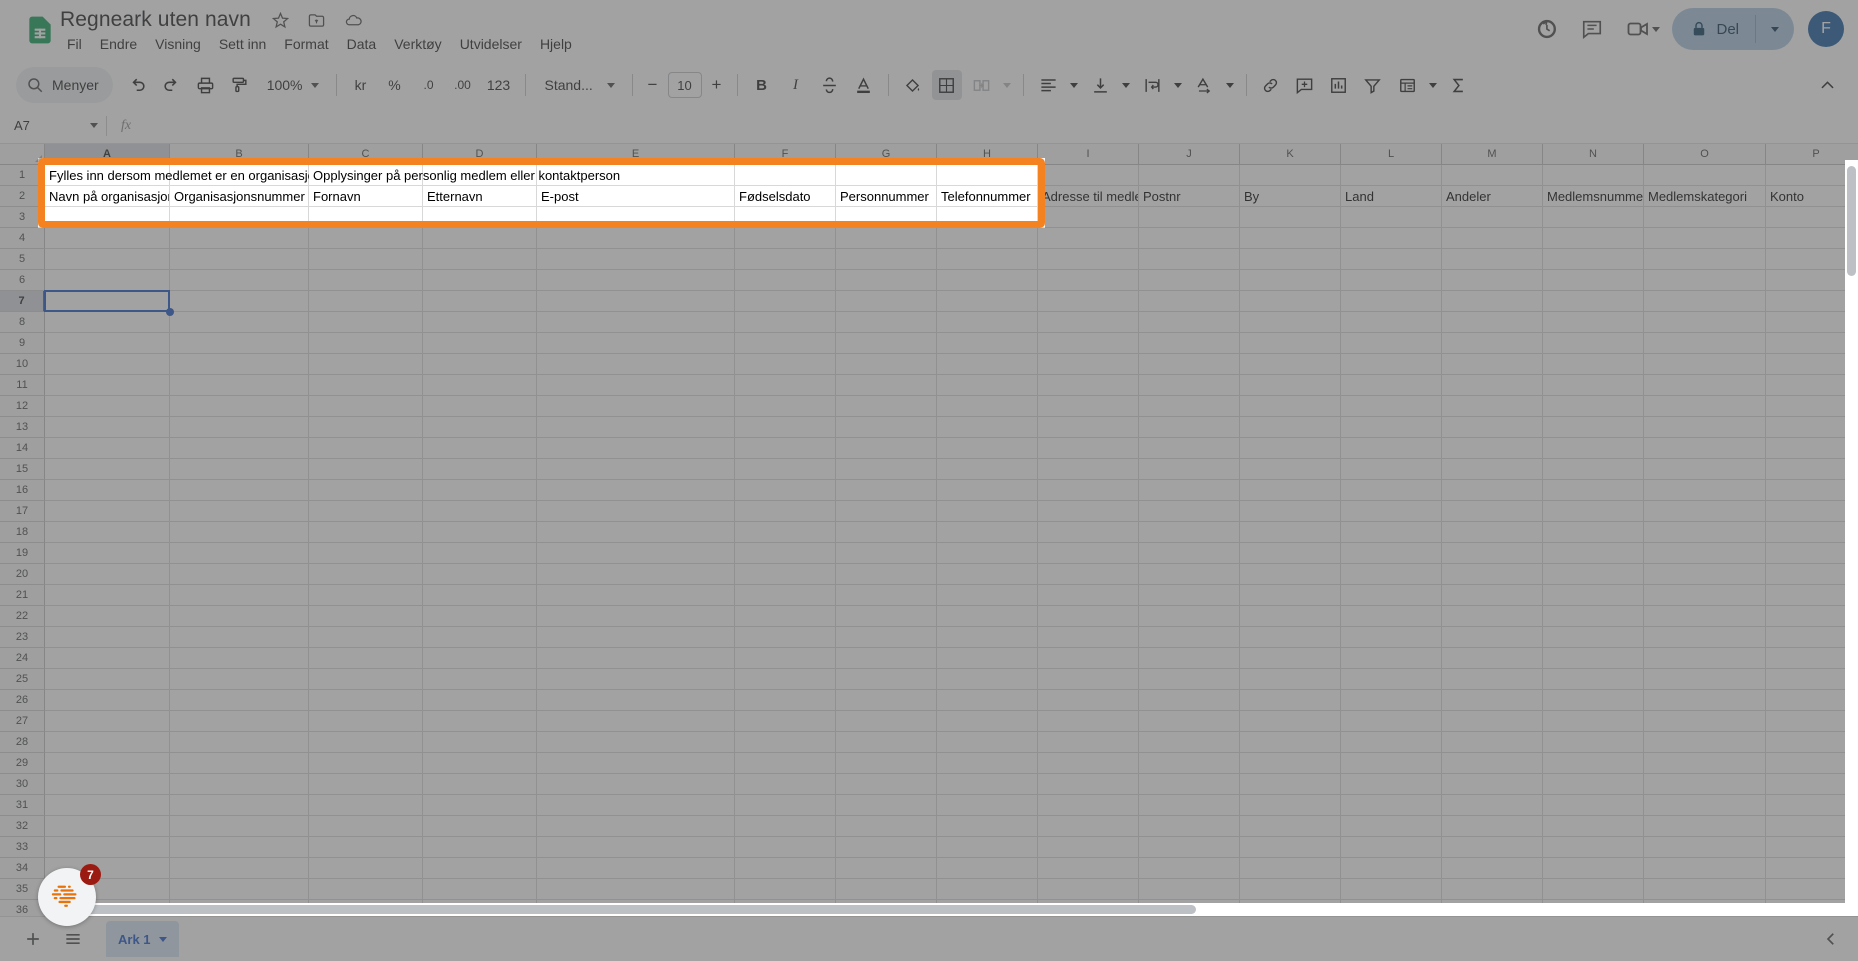 The width and height of the screenshot is (1858, 961). What do you see at coordinates (178, 44) in the screenshot?
I see `menu-item-visning: Visning` at bounding box center [178, 44].